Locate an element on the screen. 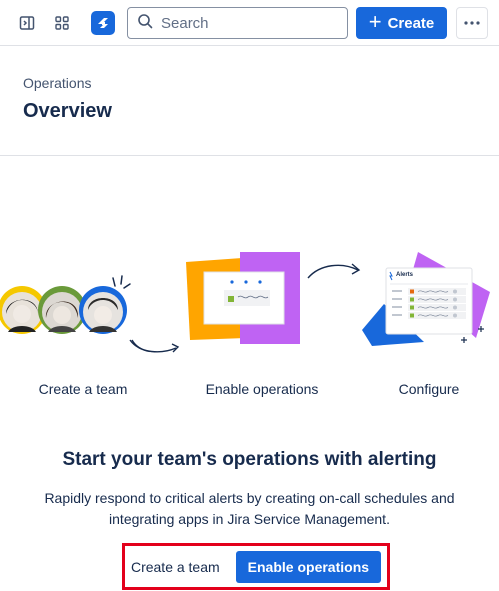  spark-lines is located at coordinates (121, 282).